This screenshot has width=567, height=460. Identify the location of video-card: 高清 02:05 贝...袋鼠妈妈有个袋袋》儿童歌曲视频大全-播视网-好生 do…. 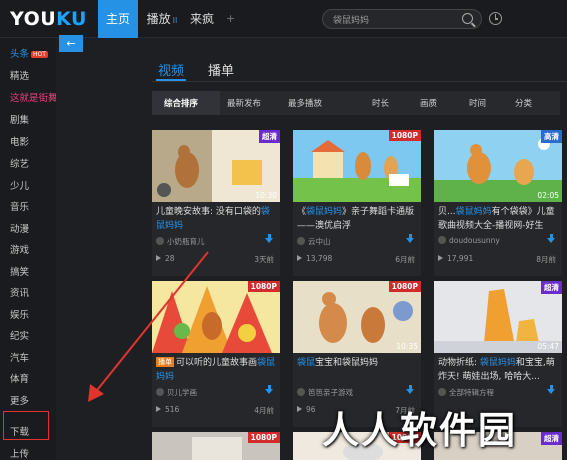
(498, 203).